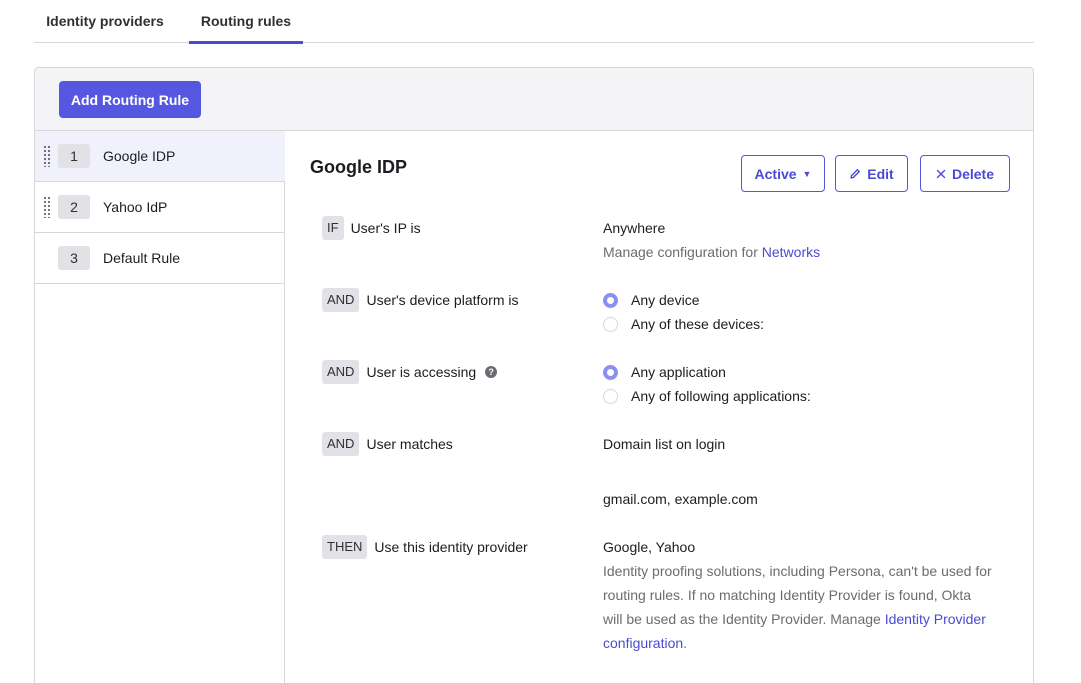 The width and height of the screenshot is (1081, 683). I want to click on operator-badge: THEN, so click(345, 547).